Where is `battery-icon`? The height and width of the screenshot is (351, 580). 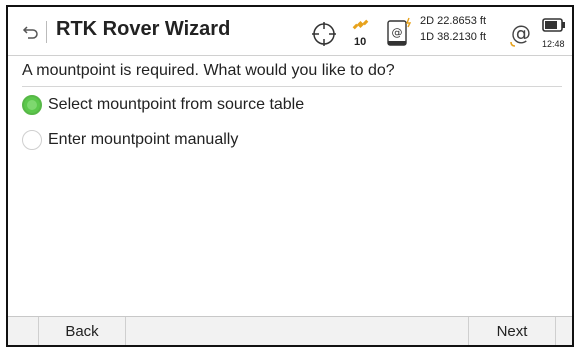
battery-icon is located at coordinates (553, 25).